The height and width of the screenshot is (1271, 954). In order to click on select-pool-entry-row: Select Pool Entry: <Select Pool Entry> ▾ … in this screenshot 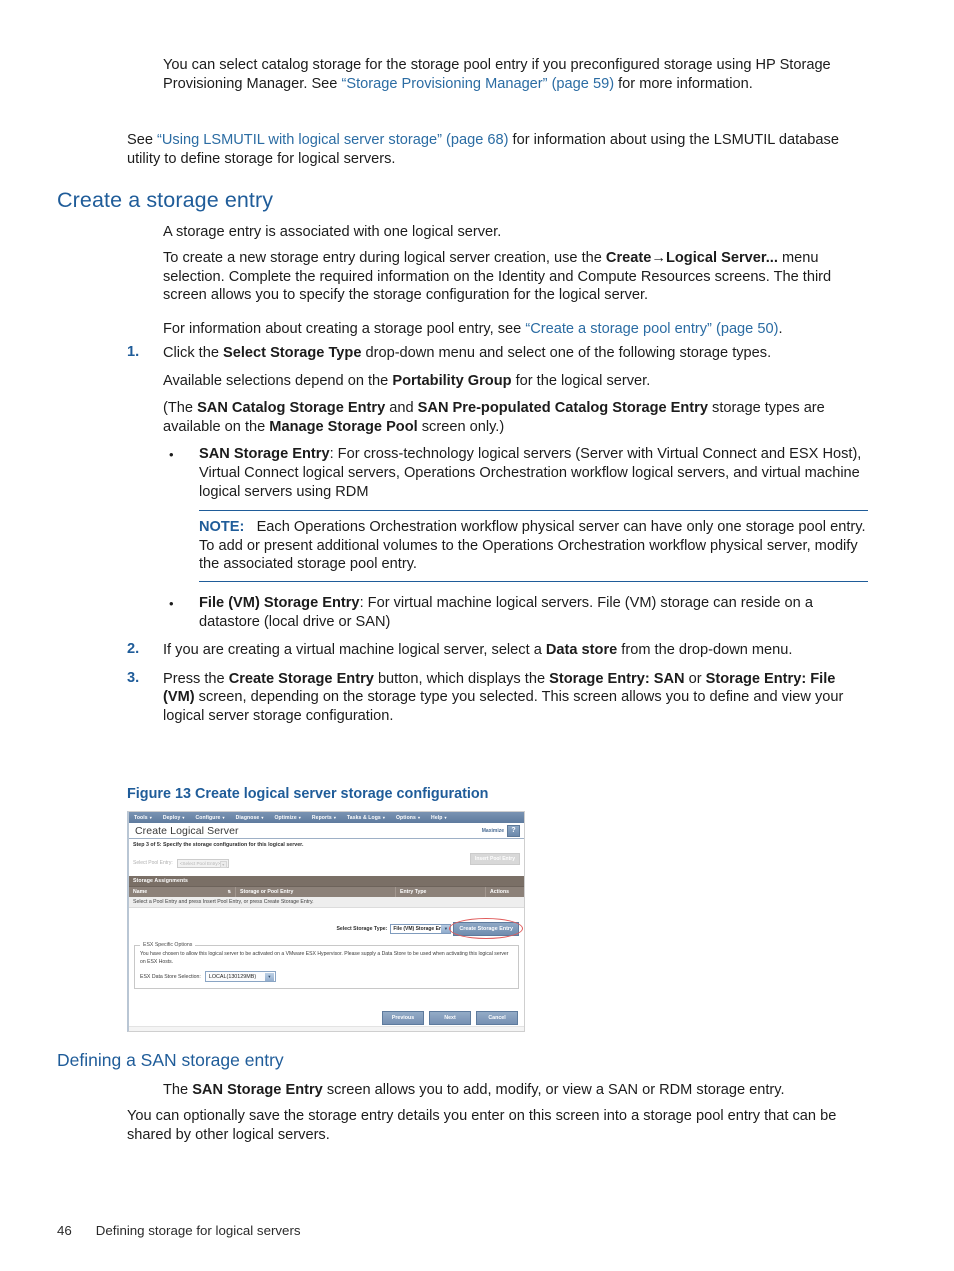, I will do `click(326, 860)`.